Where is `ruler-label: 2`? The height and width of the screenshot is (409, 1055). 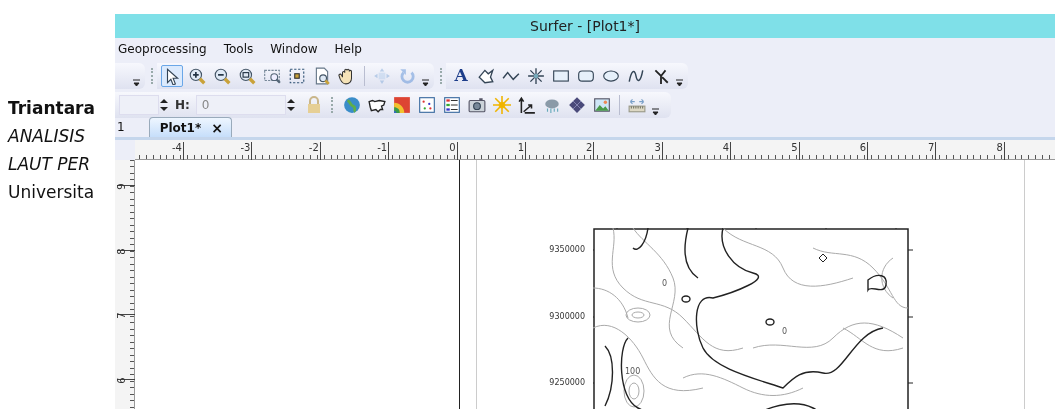
ruler-label: 2 is located at coordinates (589, 148).